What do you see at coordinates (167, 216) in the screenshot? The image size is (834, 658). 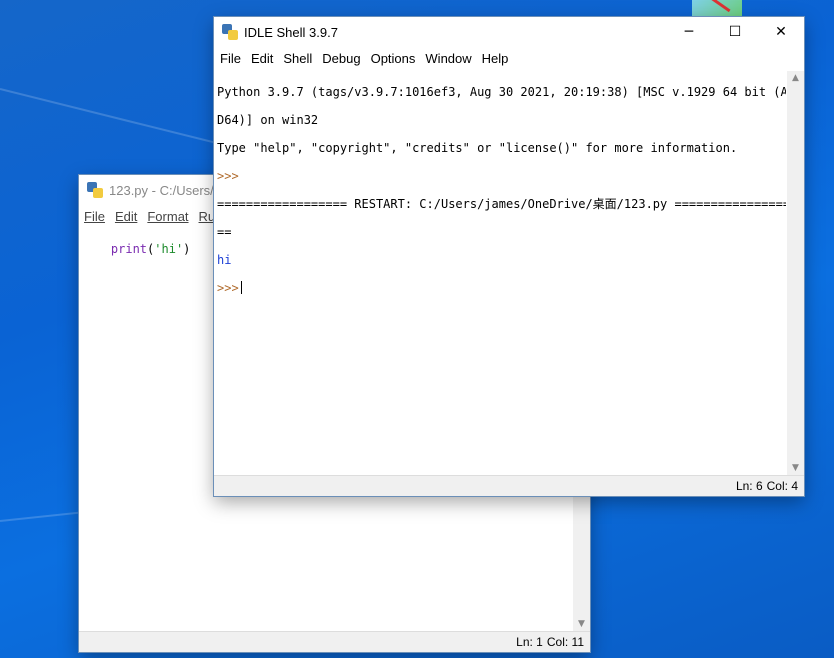 I see `editor-menu-format: Format` at bounding box center [167, 216].